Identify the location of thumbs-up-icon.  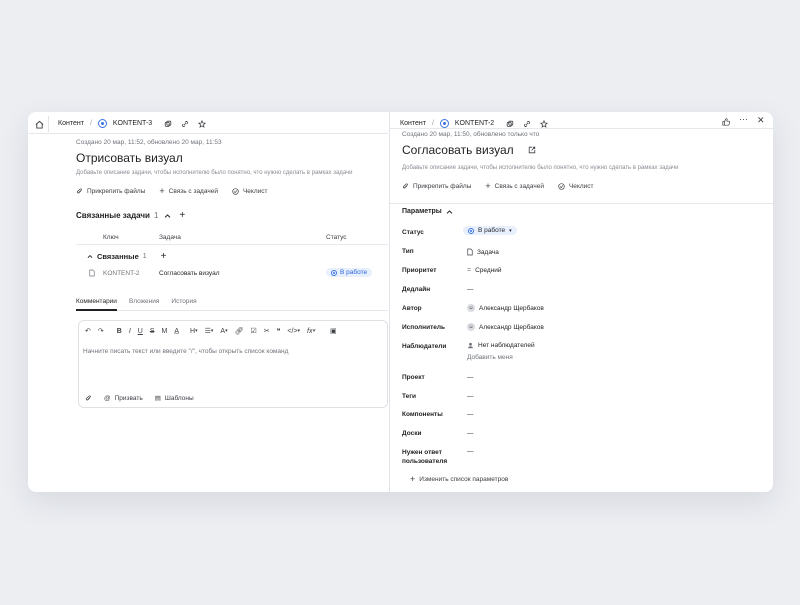
(726, 122).